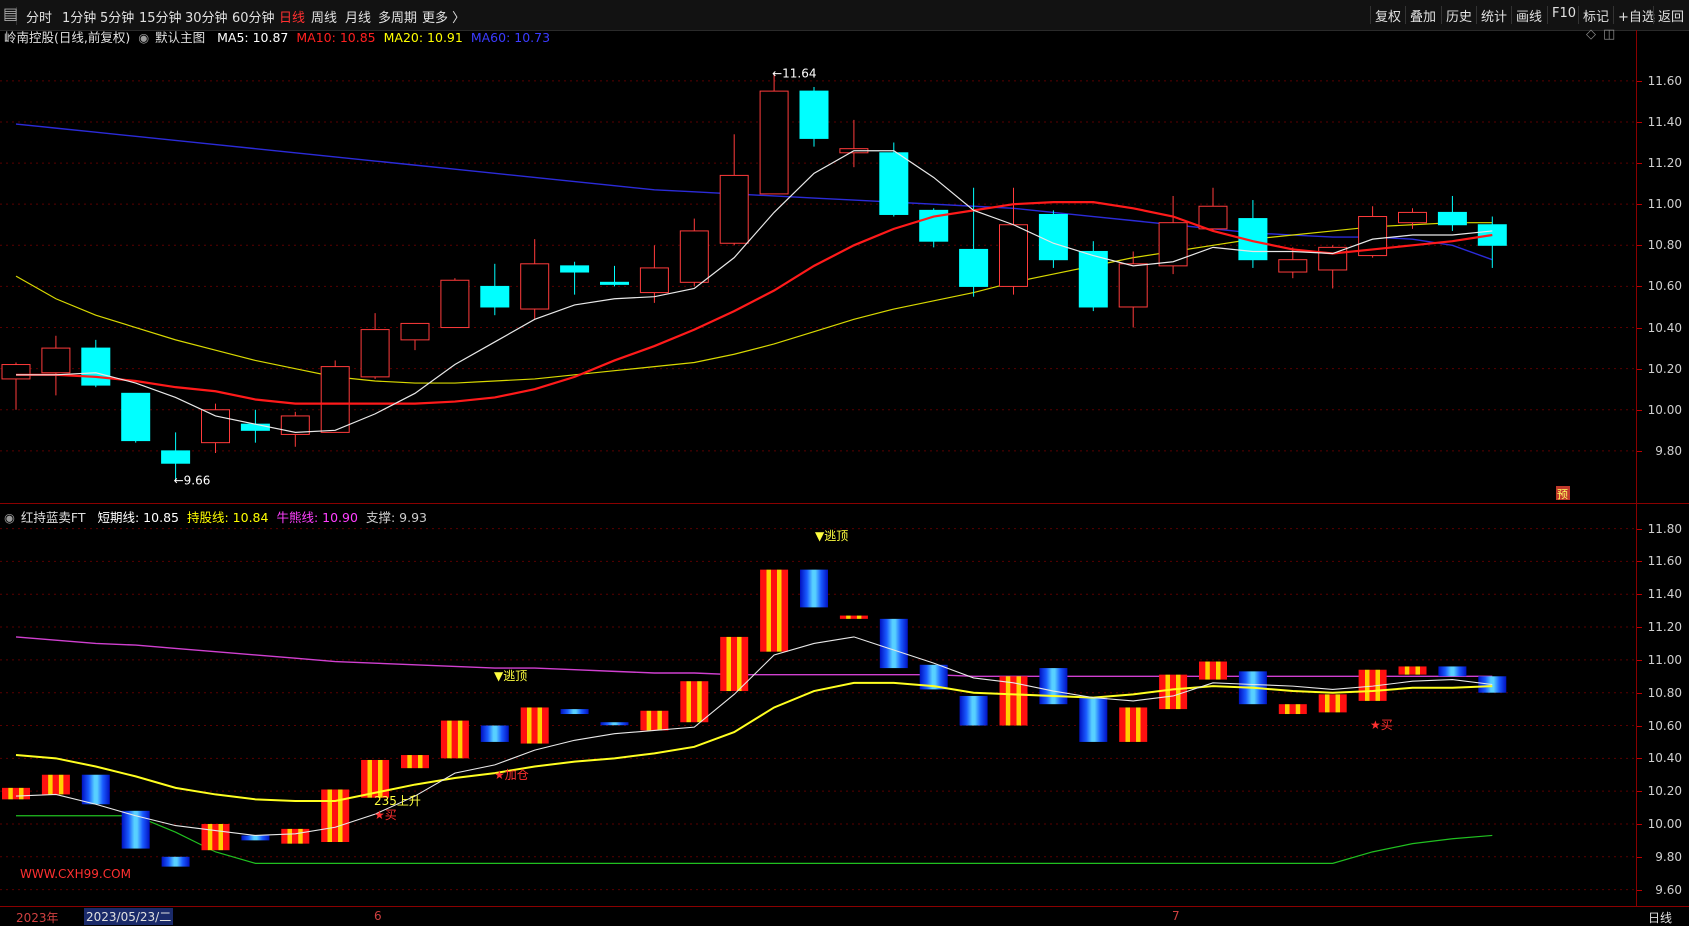 The width and height of the screenshot is (1689, 926). What do you see at coordinates (1562, 494) in the screenshot?
I see `forecast-badge: 预` at bounding box center [1562, 494].